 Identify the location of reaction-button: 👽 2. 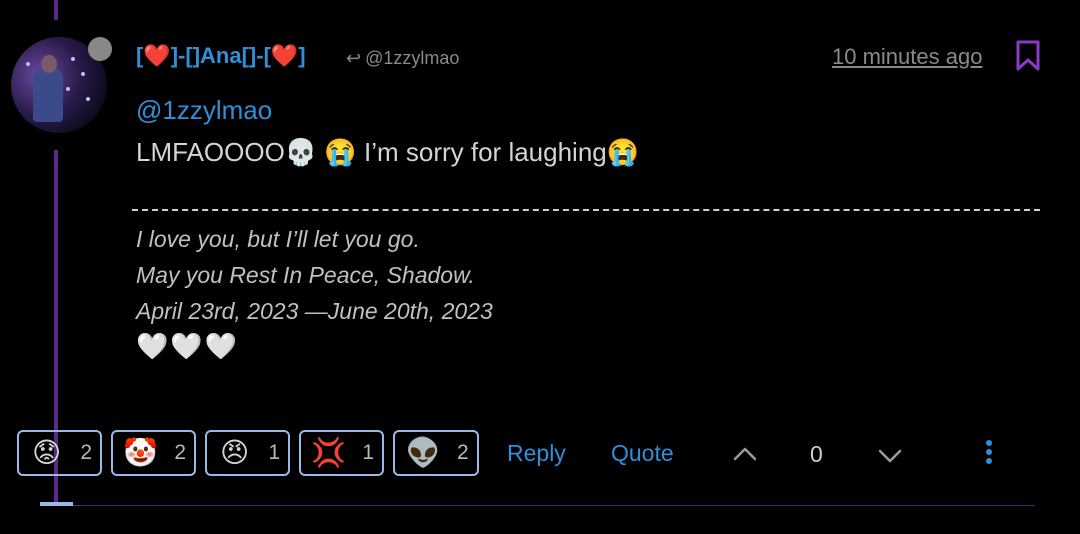
(436, 453).